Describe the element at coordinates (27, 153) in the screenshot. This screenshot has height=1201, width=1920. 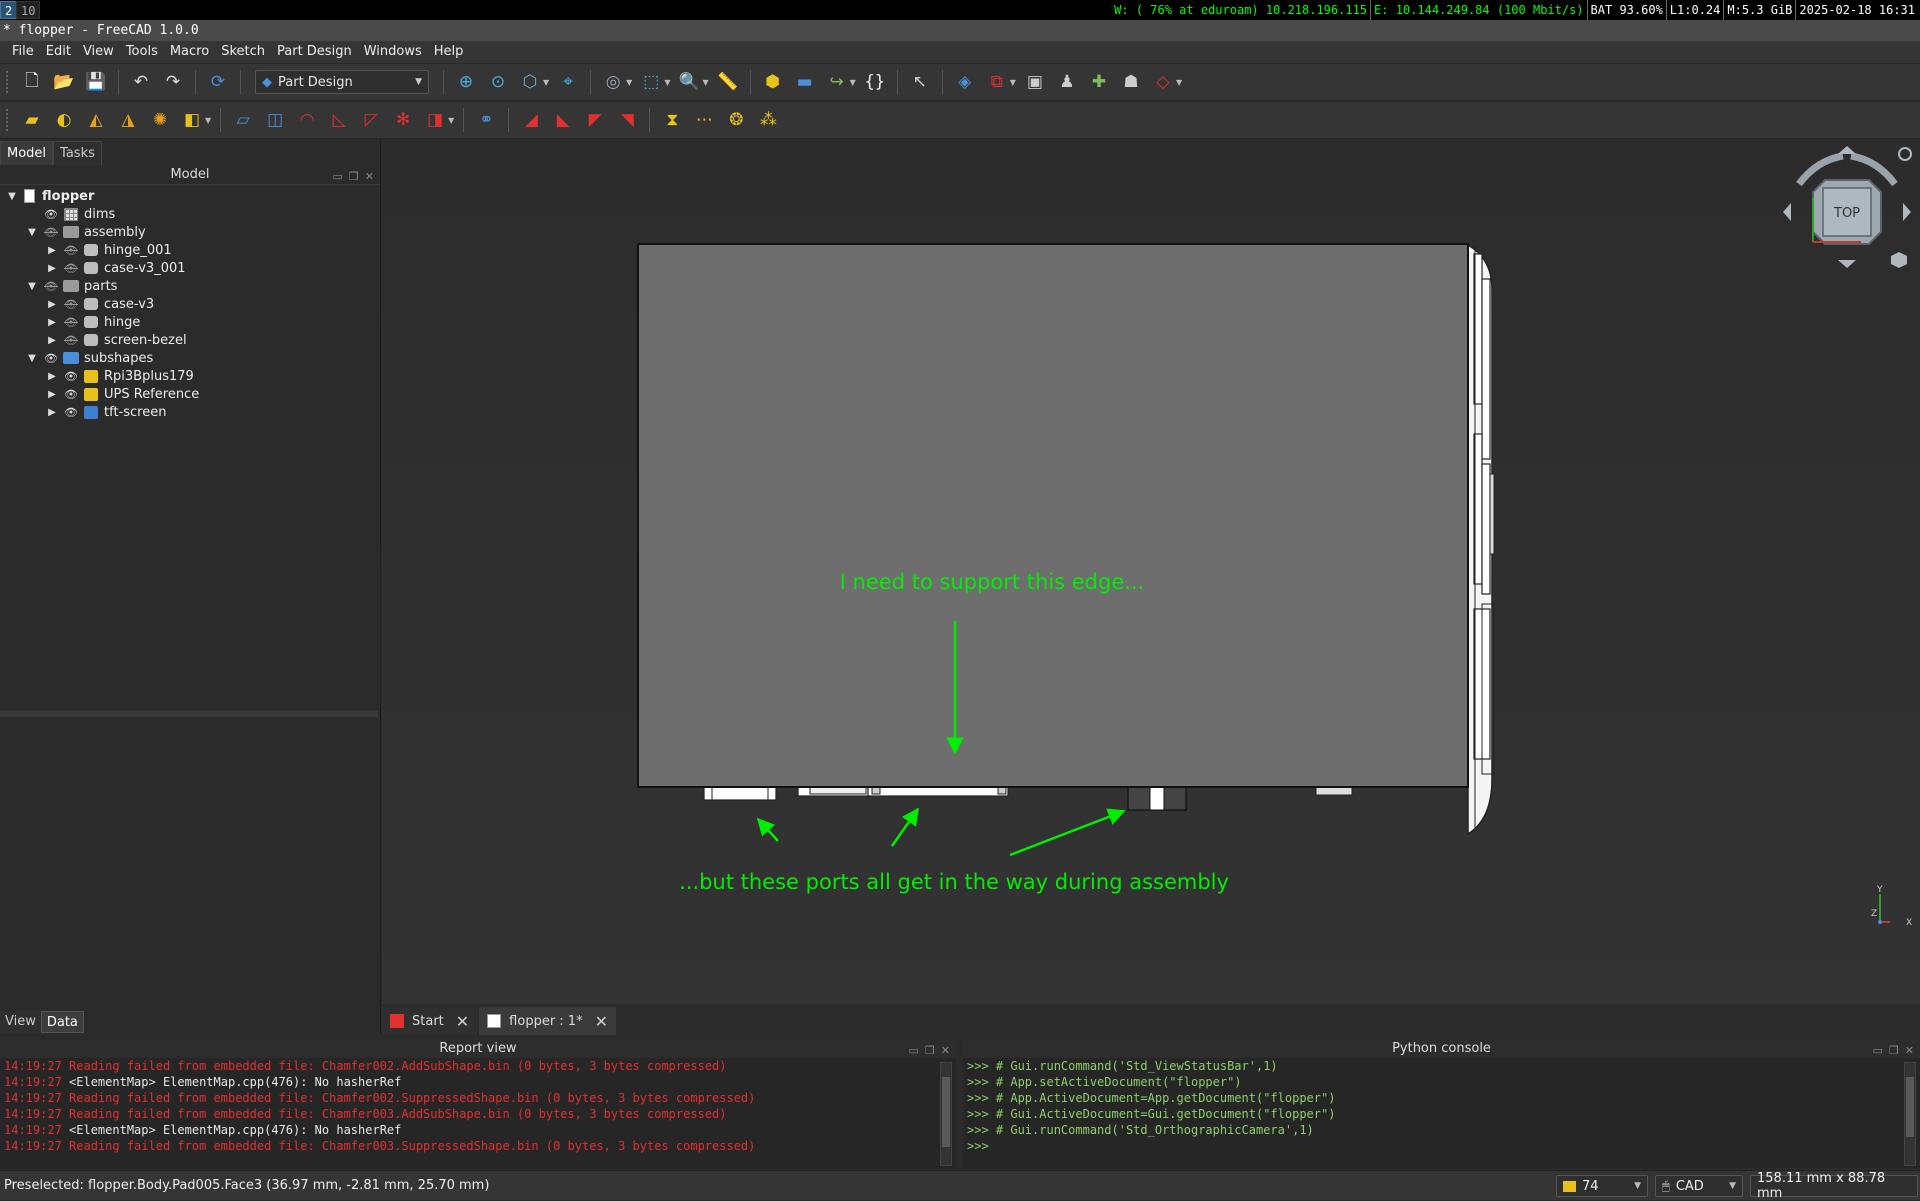
I see `tab-model: Model` at that location.